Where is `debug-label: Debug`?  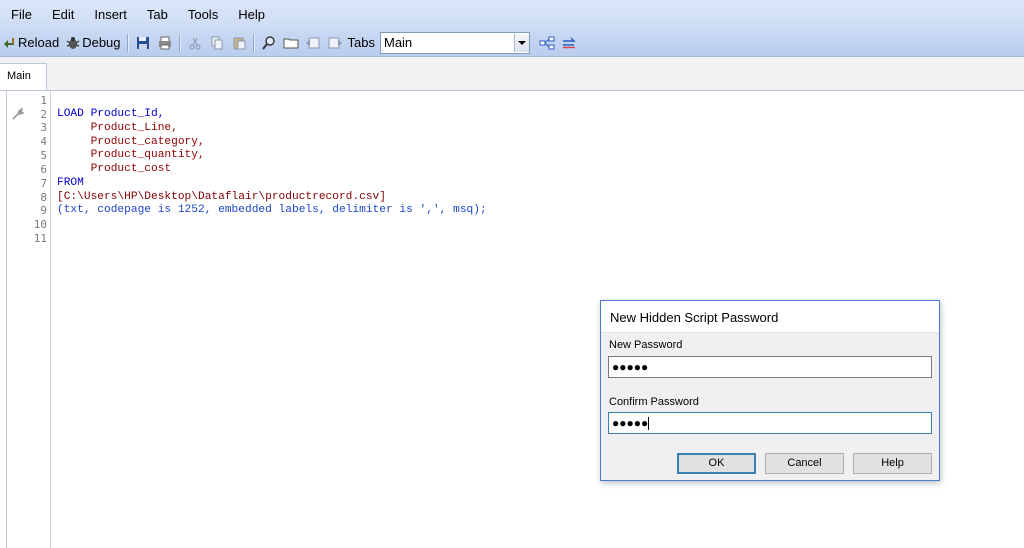
debug-label: Debug is located at coordinates (101, 42).